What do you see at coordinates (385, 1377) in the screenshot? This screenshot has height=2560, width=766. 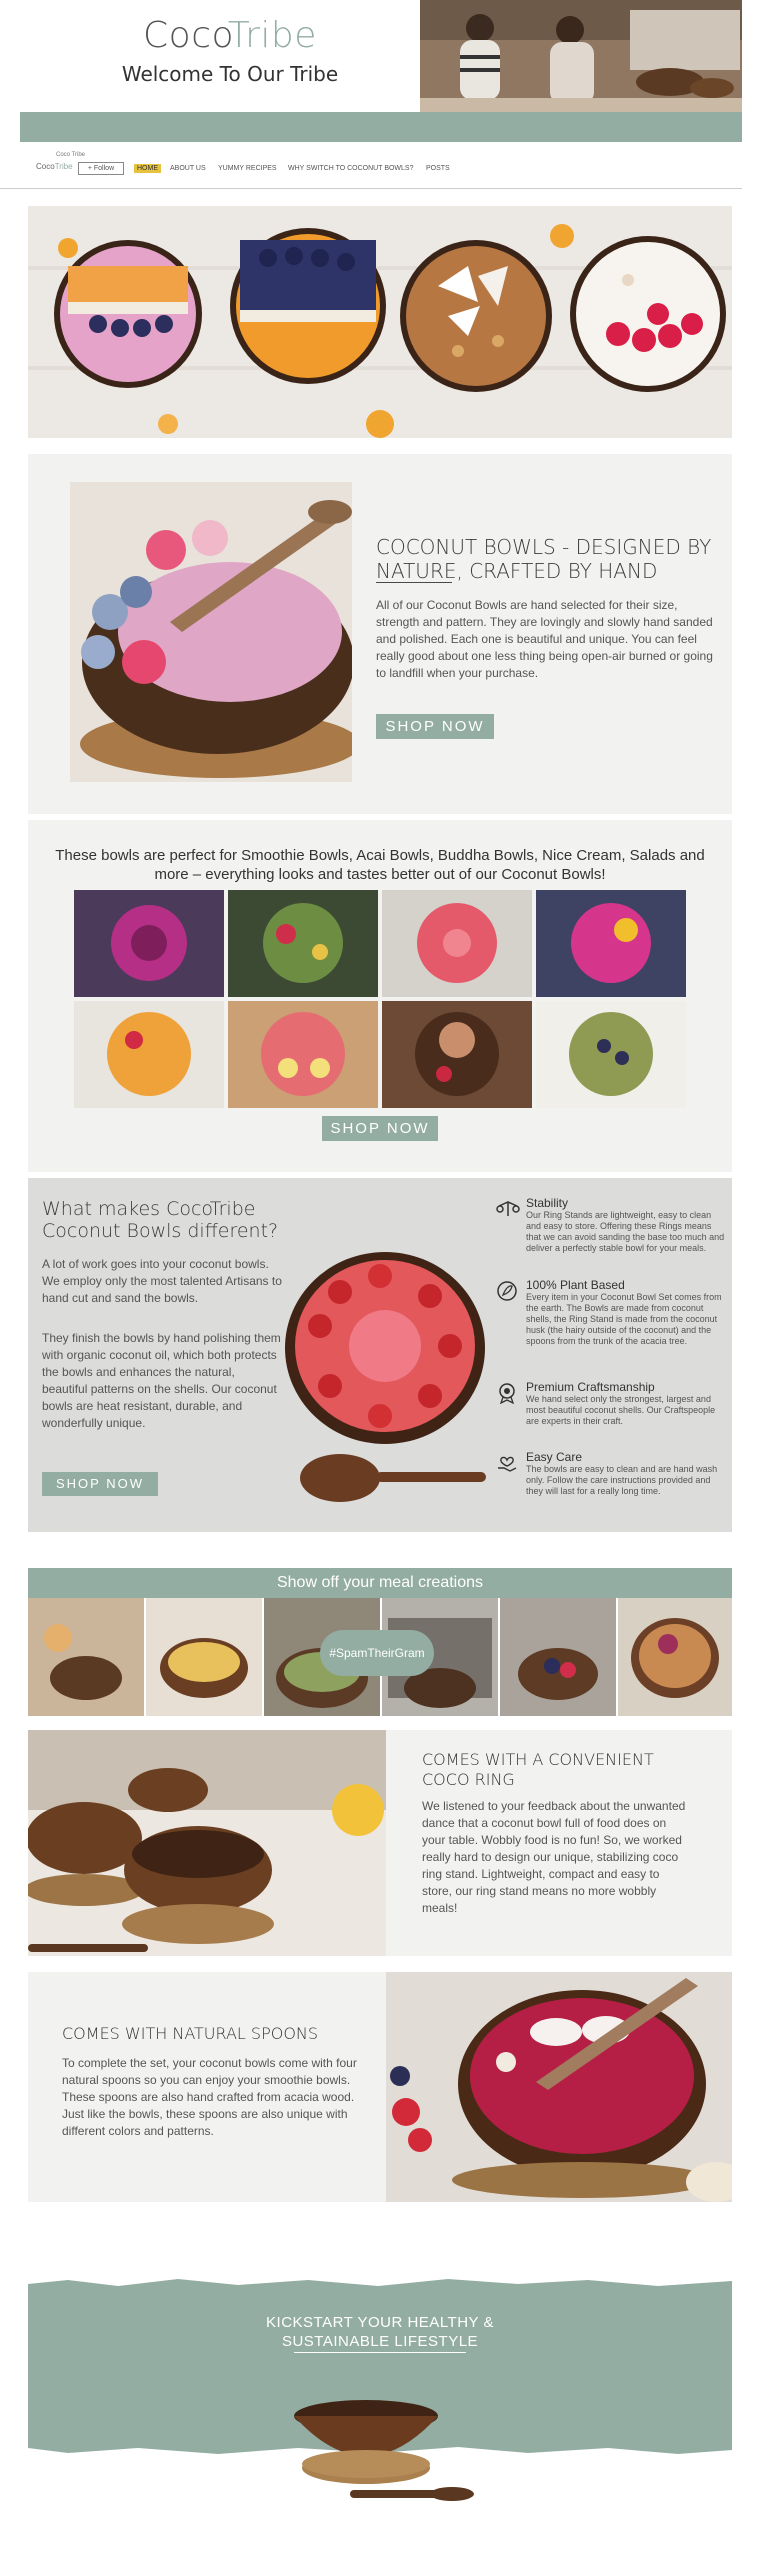 I see `different-bowl-photo` at bounding box center [385, 1377].